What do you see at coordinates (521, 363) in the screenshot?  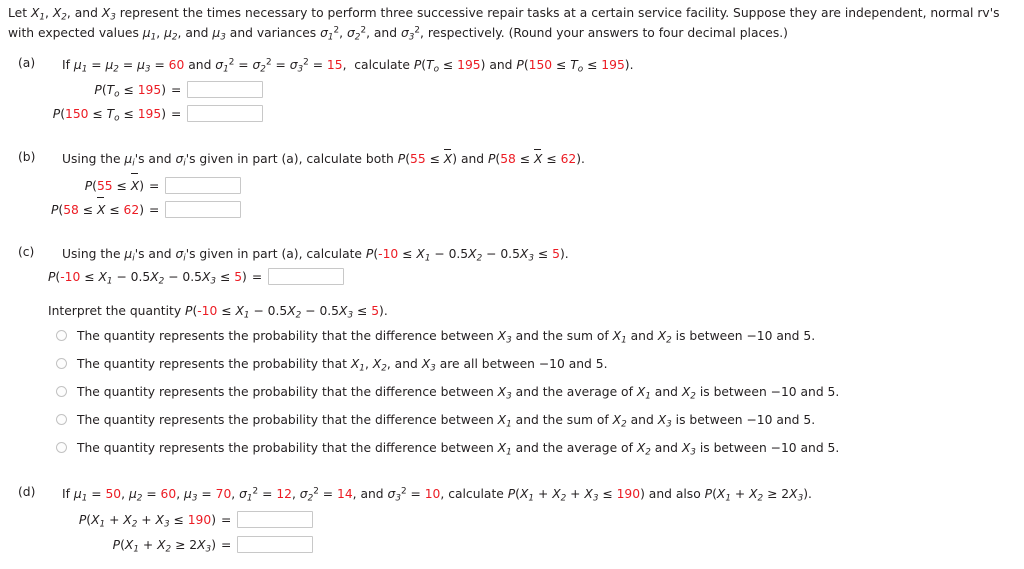 I see `option-2-post: are all between −10 and 5.` at bounding box center [521, 363].